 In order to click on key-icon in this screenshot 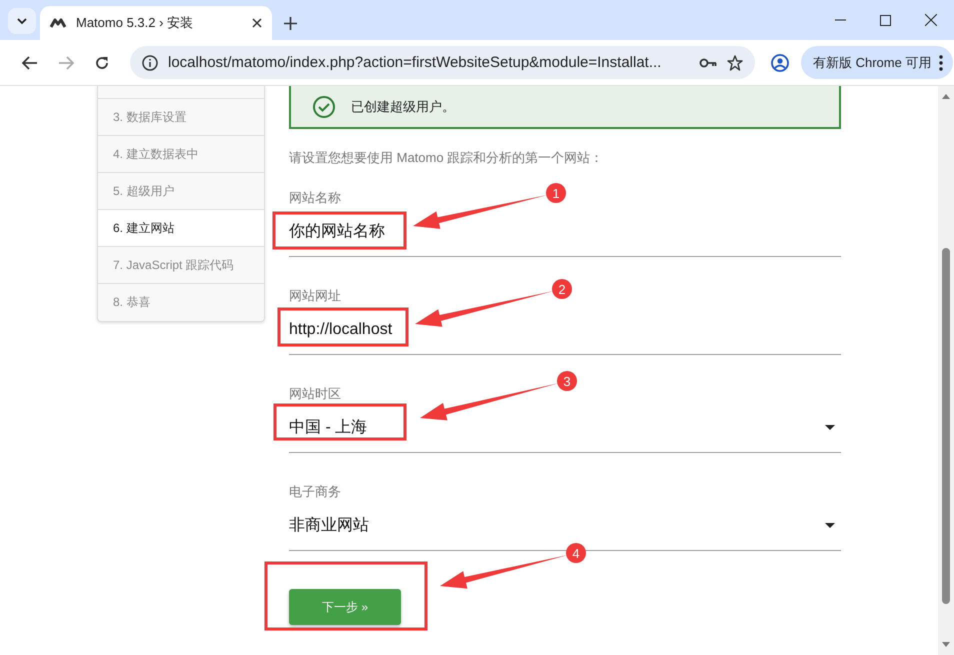, I will do `click(708, 63)`.